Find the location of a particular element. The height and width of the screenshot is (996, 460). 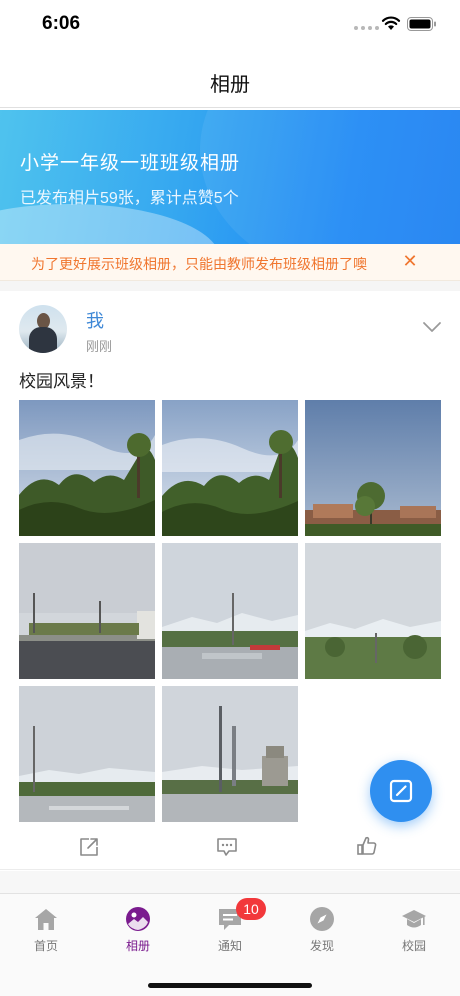

campus-icon is located at coordinates (414, 919).